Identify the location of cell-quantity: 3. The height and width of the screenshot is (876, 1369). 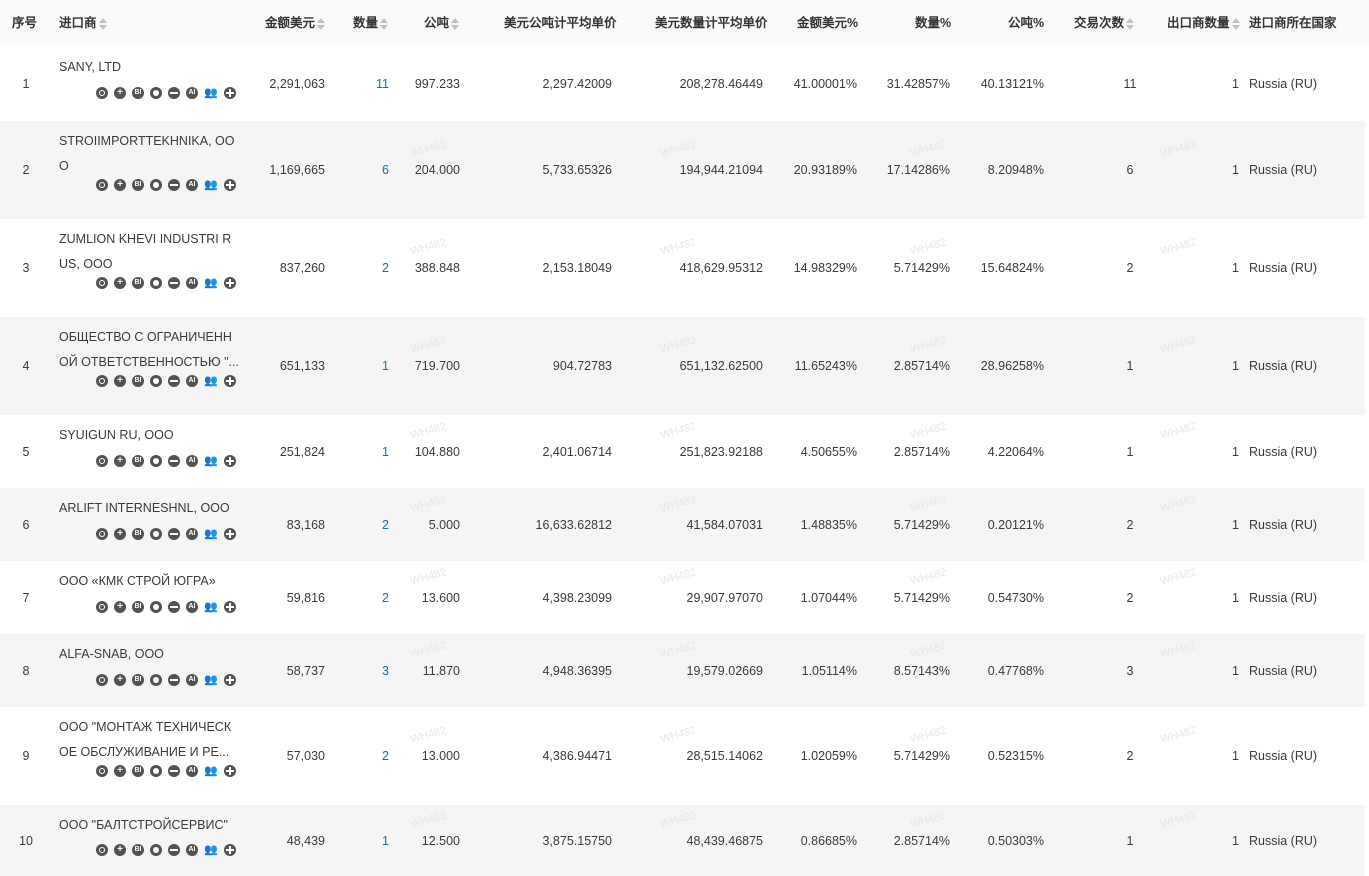
(369, 671).